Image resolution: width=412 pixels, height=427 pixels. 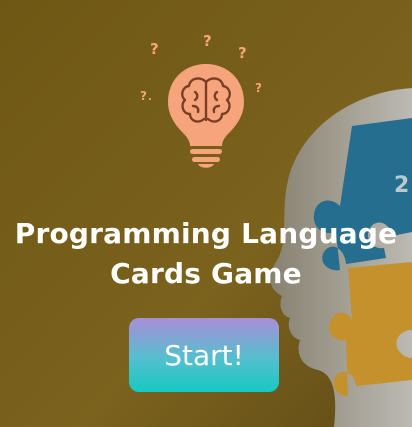 I want to click on start-button: Start!, so click(x=204, y=355).